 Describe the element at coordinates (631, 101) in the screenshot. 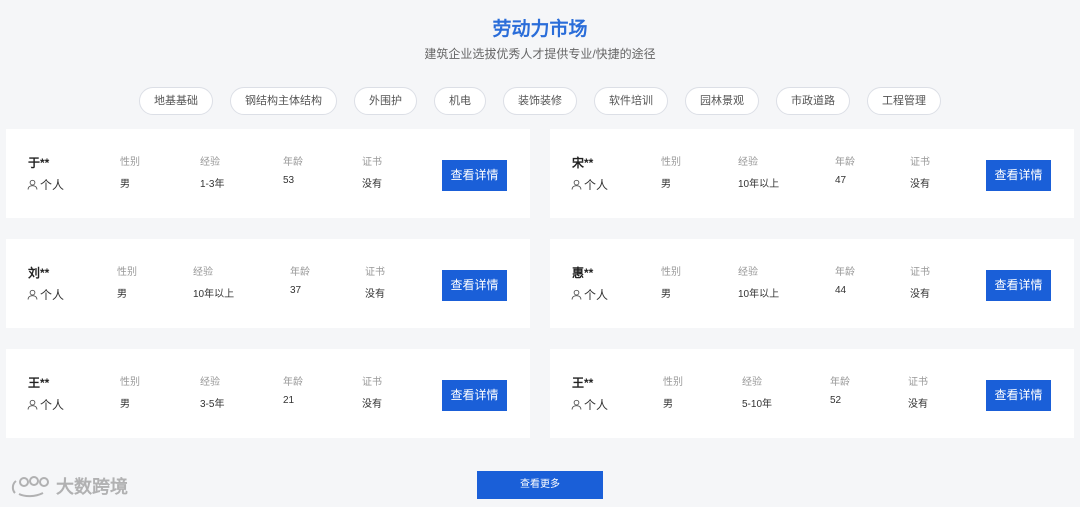

I see `tag-software-training: 软件培训` at that location.